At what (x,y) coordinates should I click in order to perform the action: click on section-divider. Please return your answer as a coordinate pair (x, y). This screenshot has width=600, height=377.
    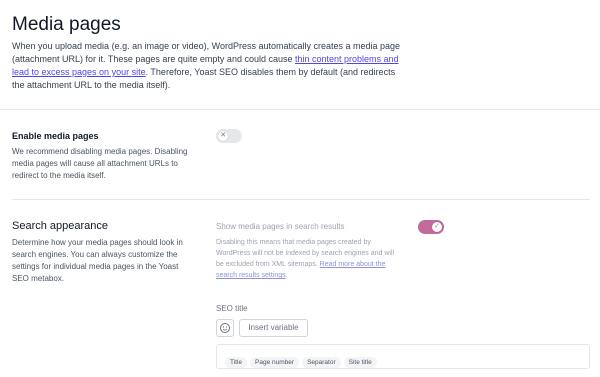
    Looking at the image, I should click on (301, 199).